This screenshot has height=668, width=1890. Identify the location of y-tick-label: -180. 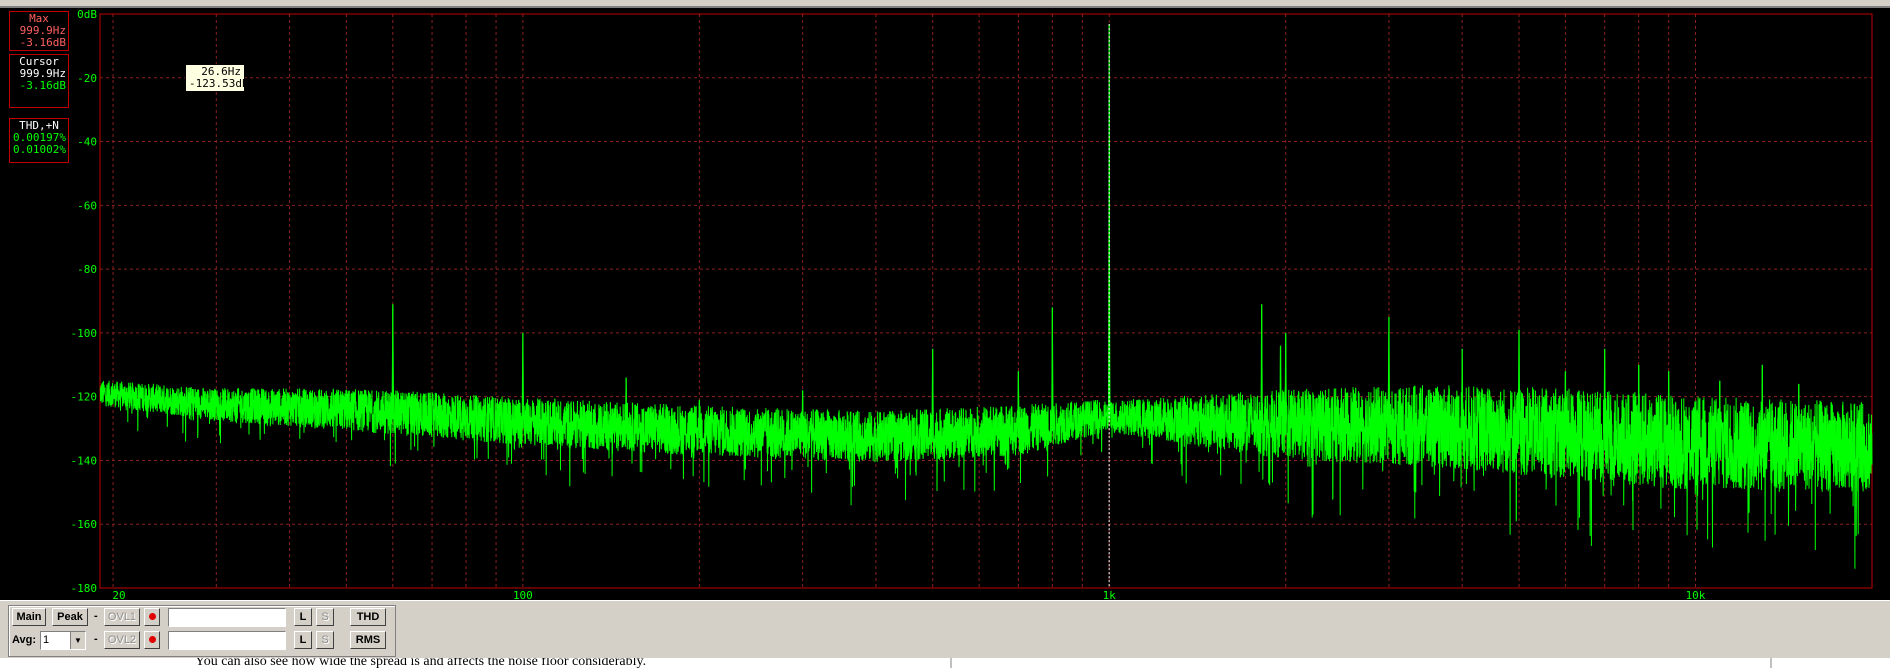
(84, 588).